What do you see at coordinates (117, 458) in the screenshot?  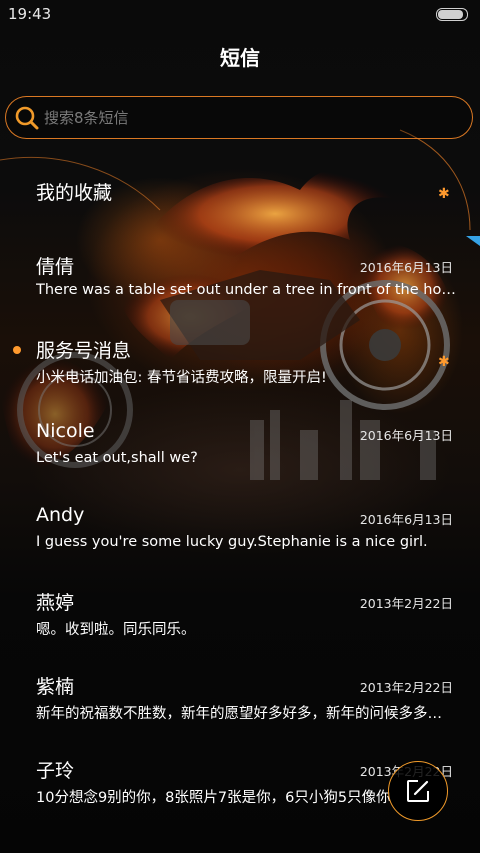 I see `conversation-preview: Let's eat out,shall we?` at bounding box center [117, 458].